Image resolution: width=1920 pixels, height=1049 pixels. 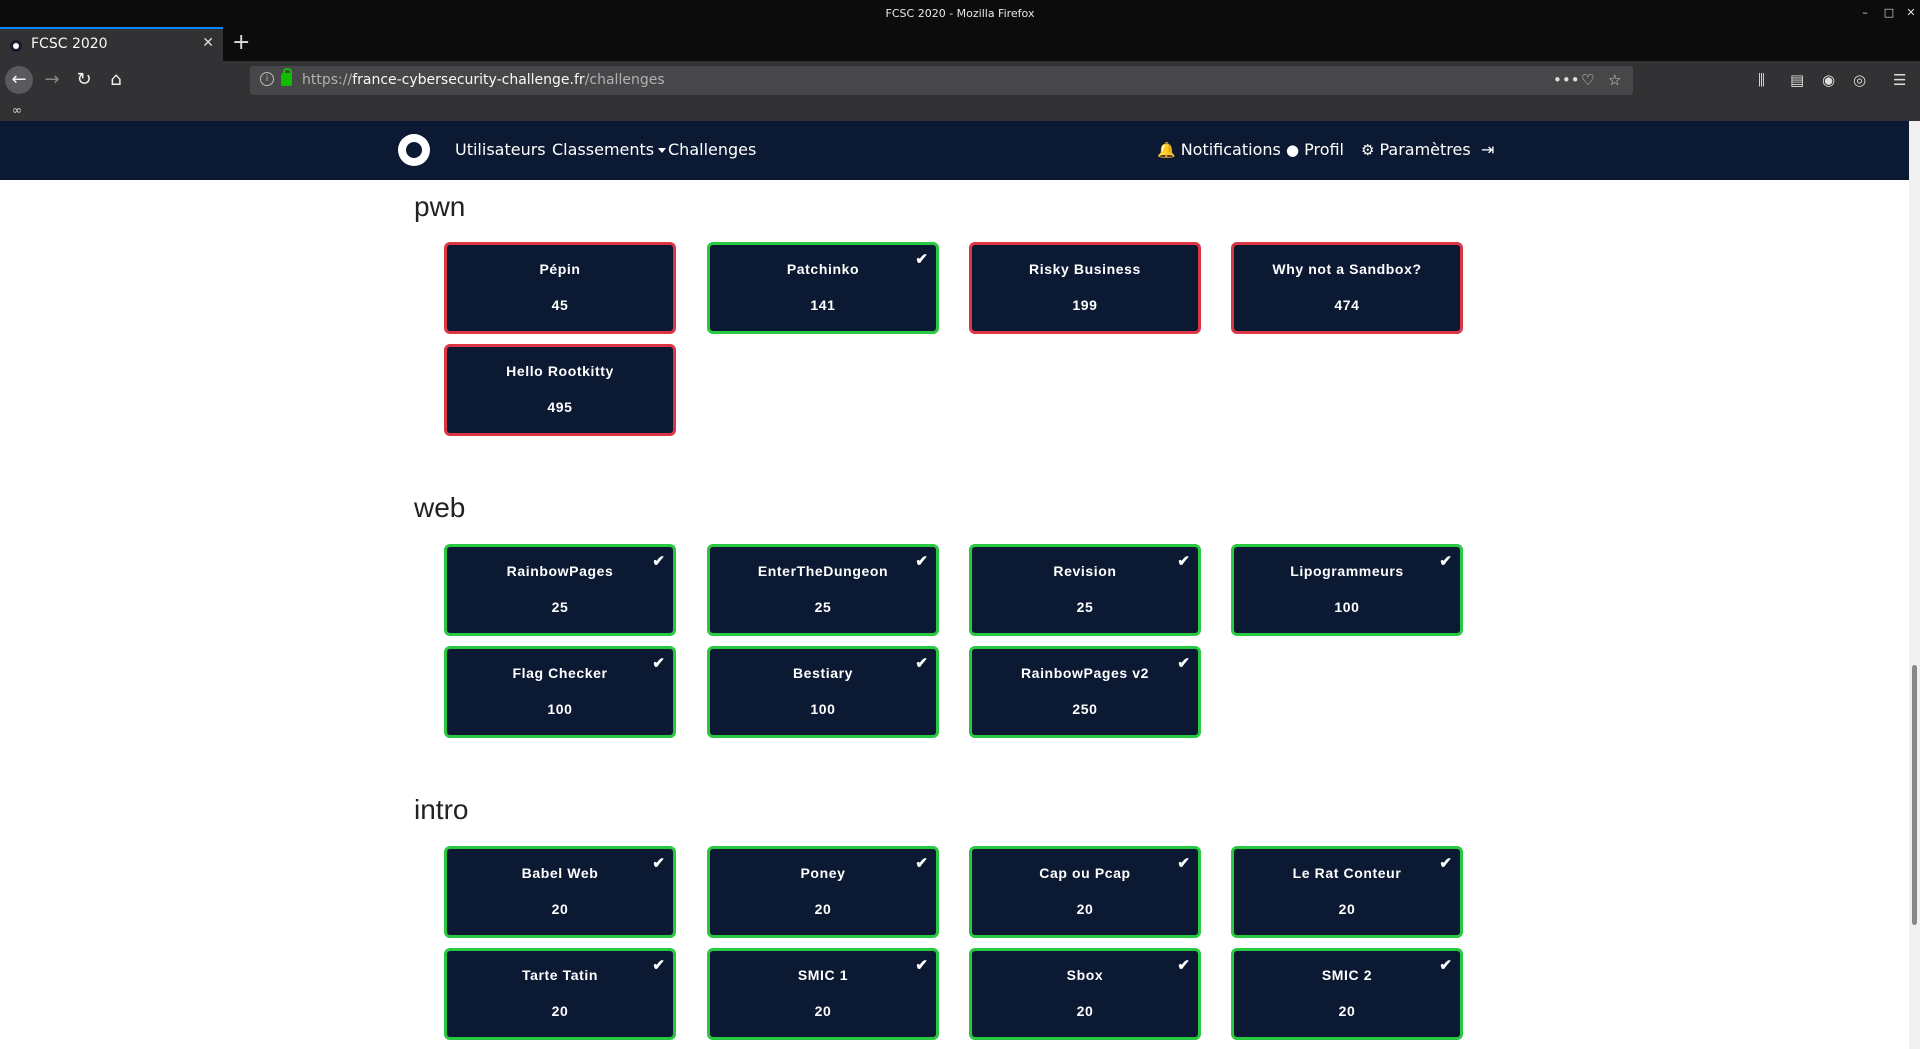 I want to click on challenge-name: Pépin, so click(x=560, y=269).